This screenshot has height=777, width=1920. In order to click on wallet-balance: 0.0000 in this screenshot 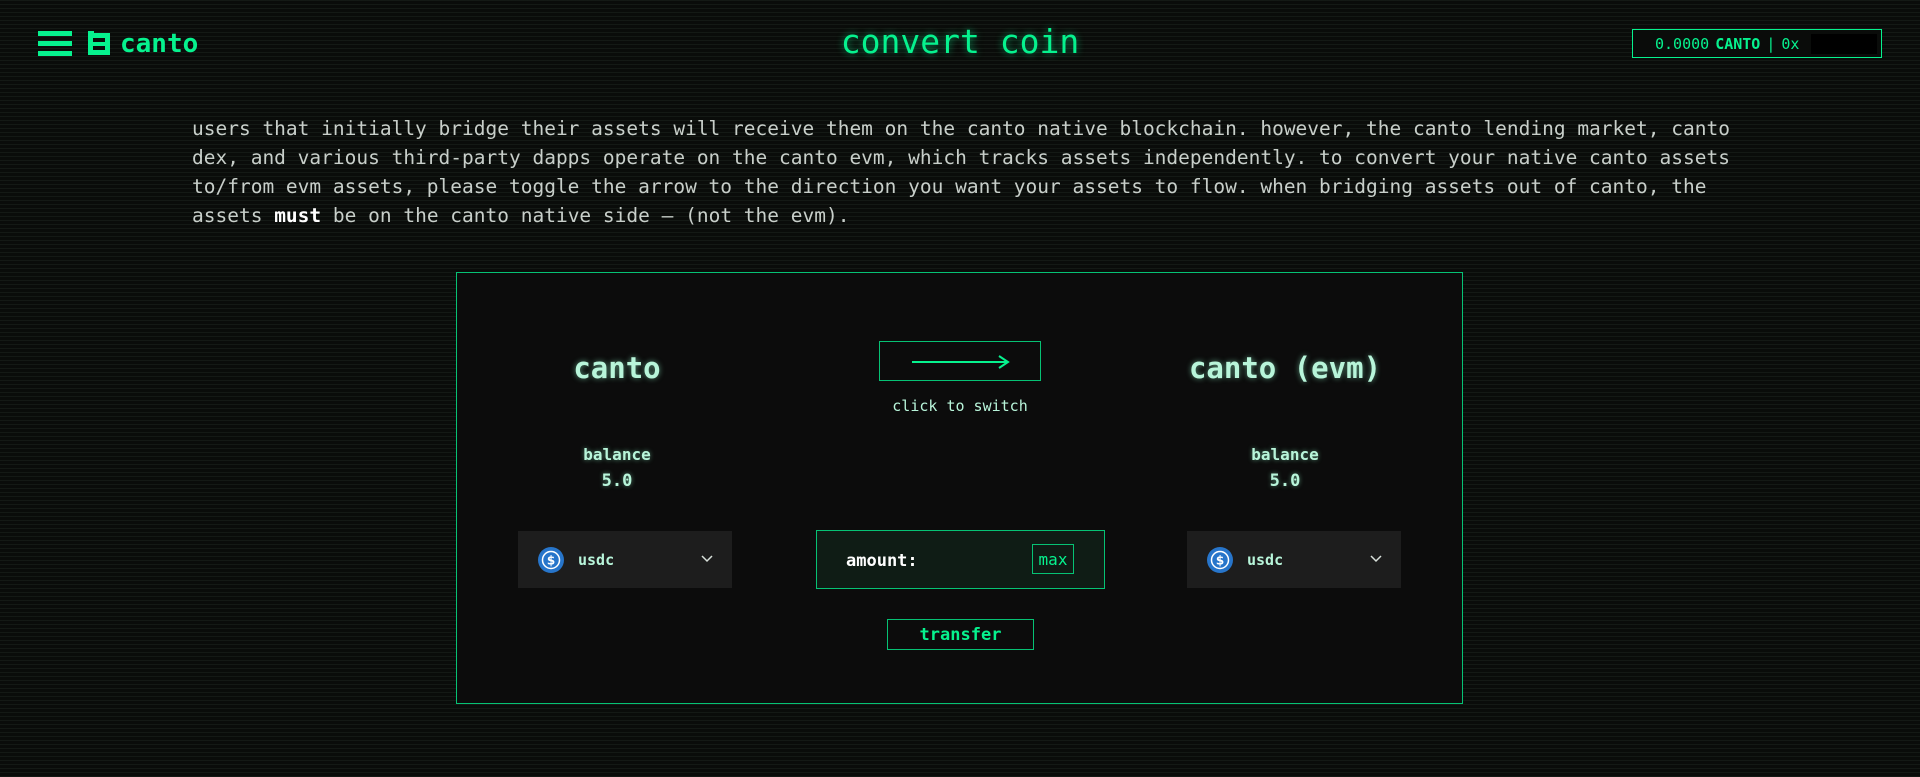, I will do `click(1682, 43)`.